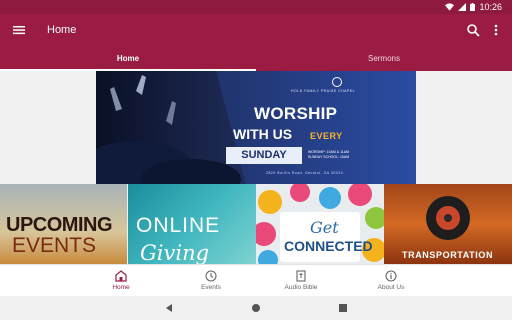 This screenshot has height=320, width=512. I want to click on back-icon, so click(169, 308).